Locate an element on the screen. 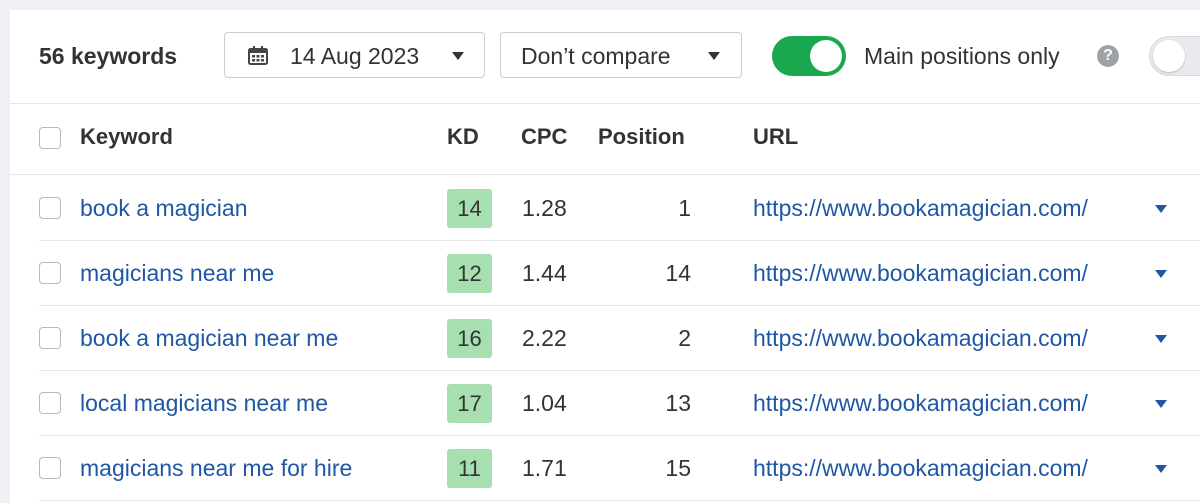  position-value: 14 is located at coordinates (678, 273).